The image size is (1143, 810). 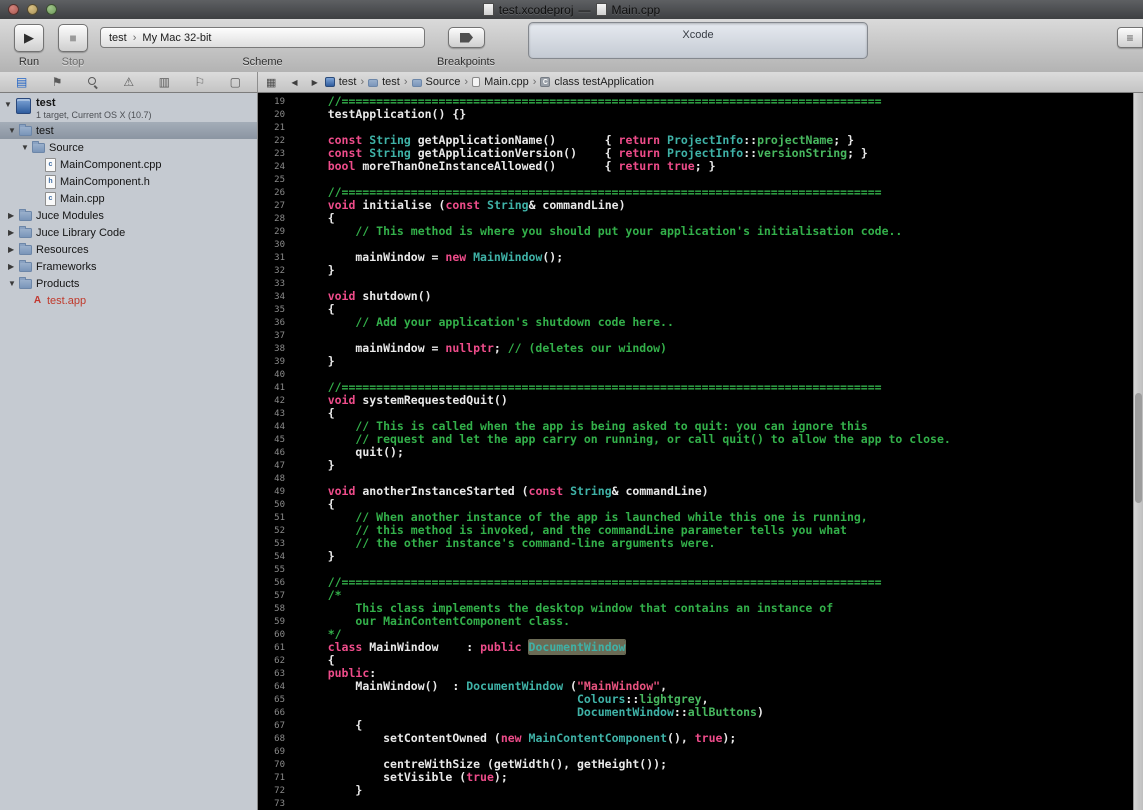 I want to click on sidebar-item-frameworks: ▶ Frameworks, so click(x=128, y=266).